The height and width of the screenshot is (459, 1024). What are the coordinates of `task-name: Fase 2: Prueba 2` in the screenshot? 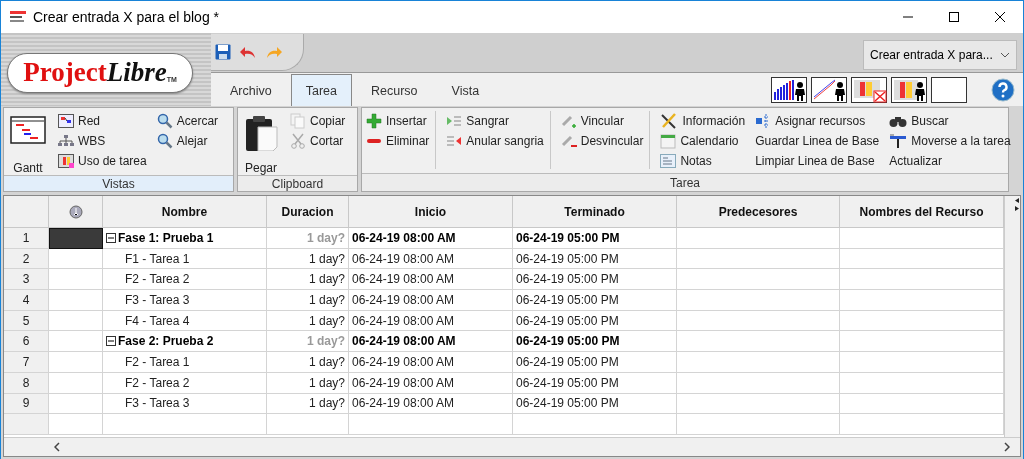 It's located at (166, 341).